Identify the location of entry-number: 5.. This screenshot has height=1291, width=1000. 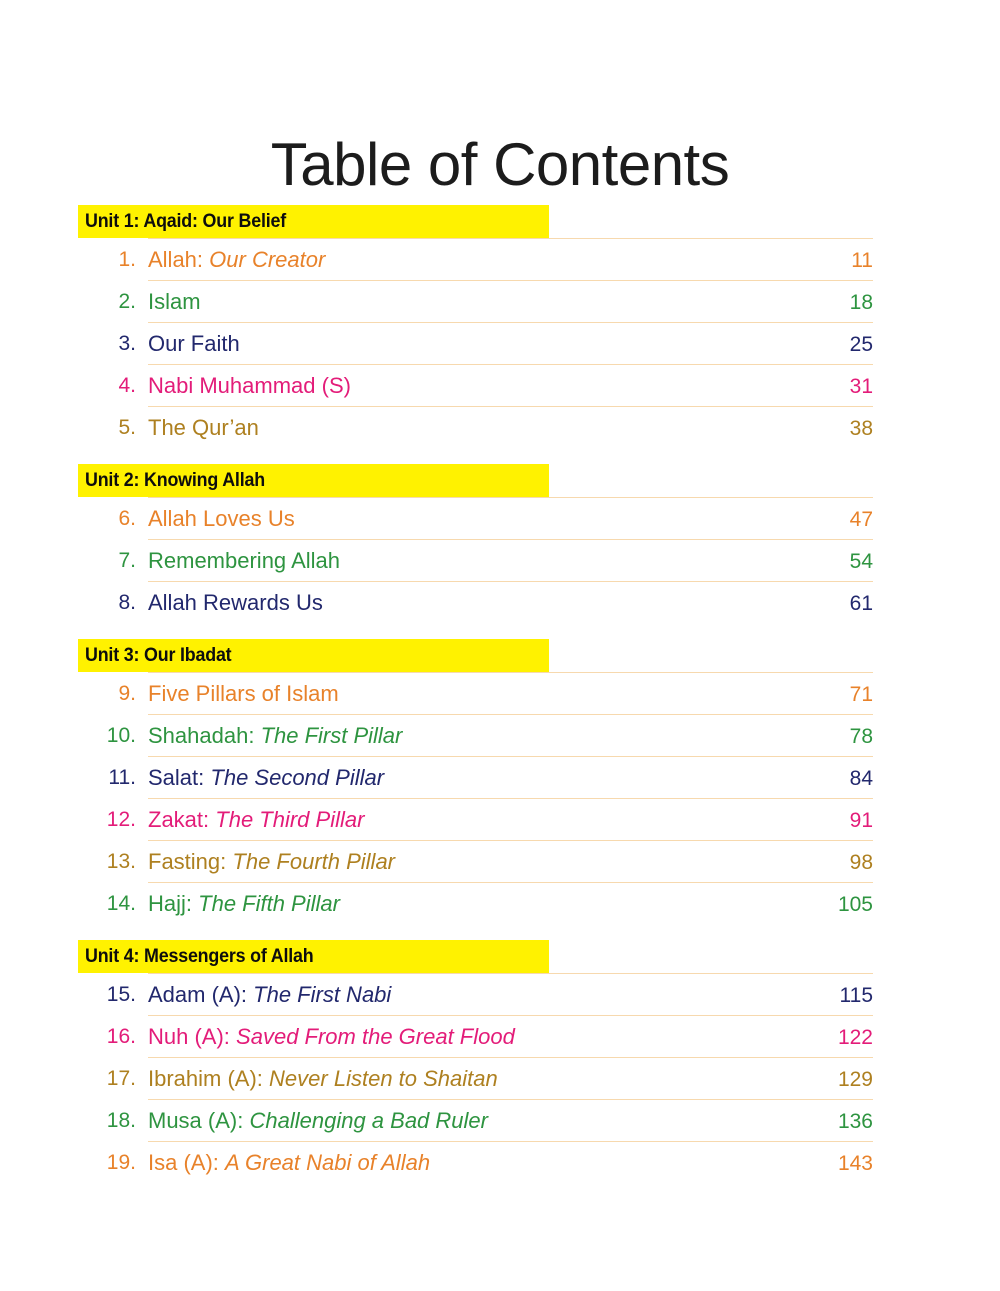
(127, 427).